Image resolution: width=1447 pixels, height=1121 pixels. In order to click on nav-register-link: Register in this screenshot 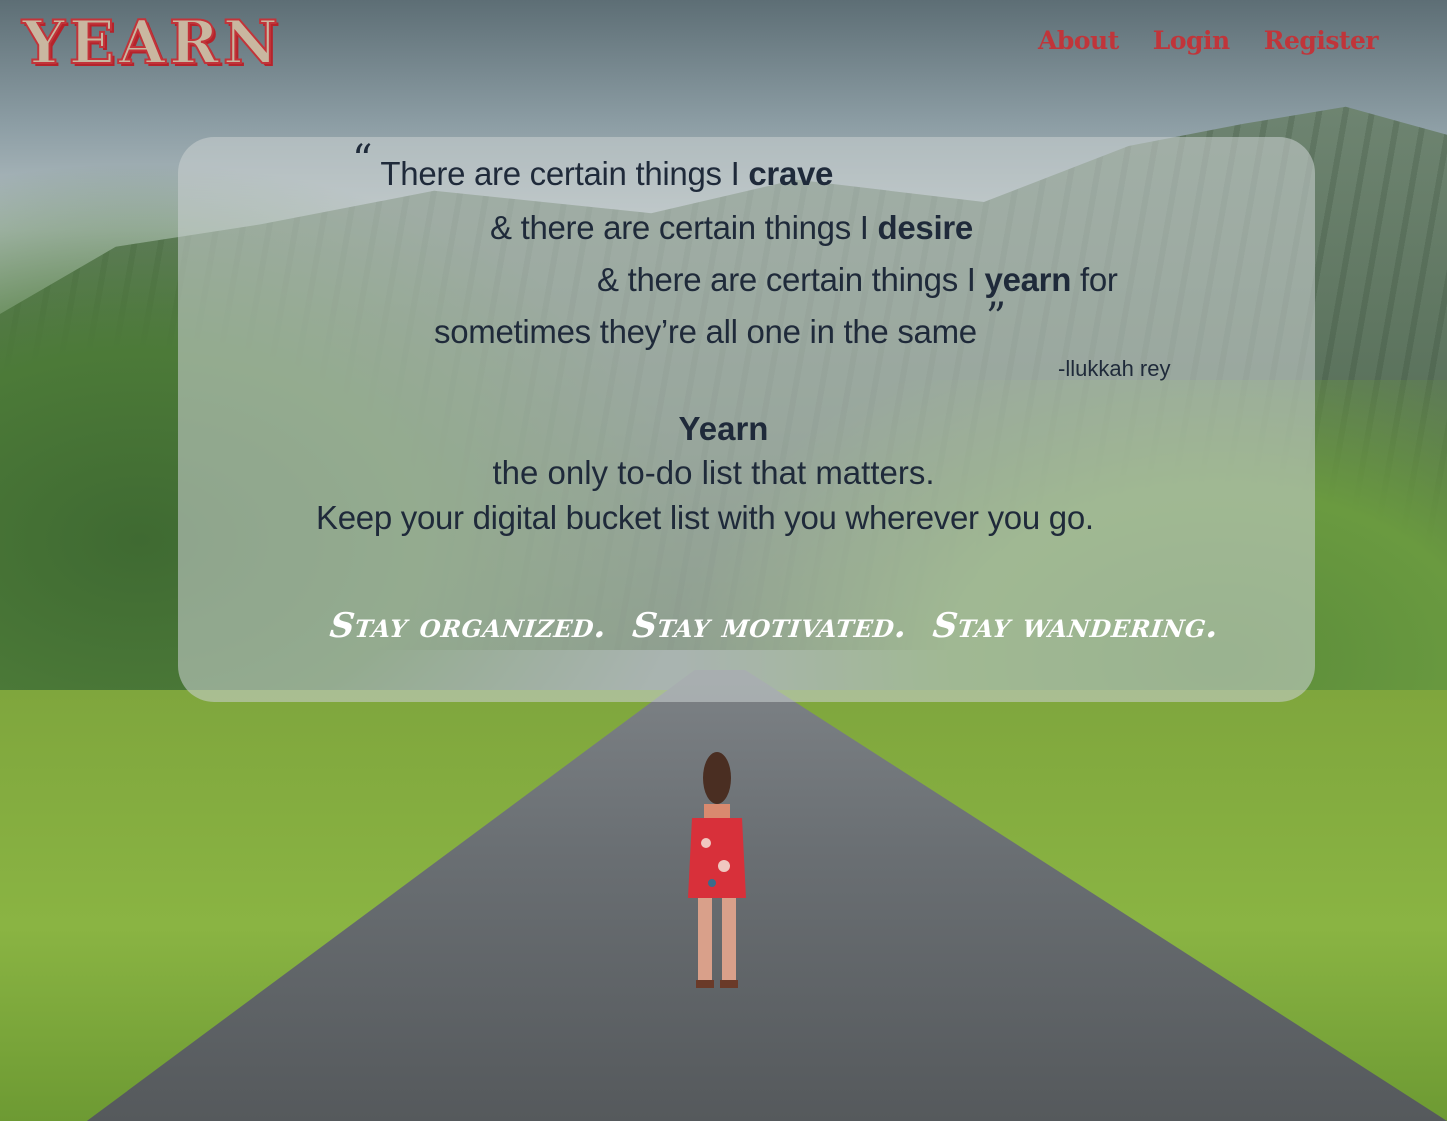, I will do `click(1321, 41)`.